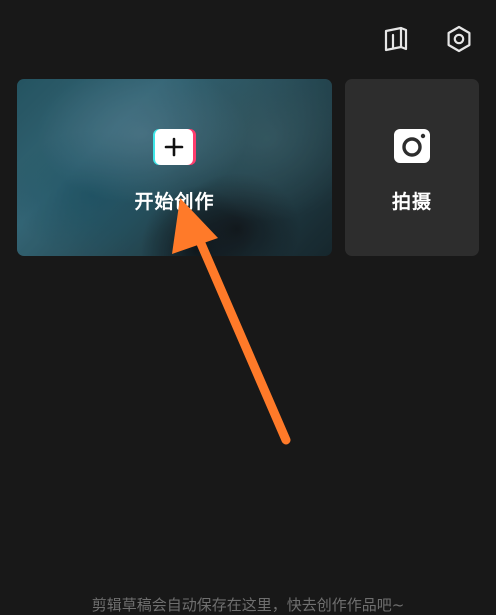 This screenshot has width=496, height=615. Describe the element at coordinates (248, 605) in the screenshot. I see `drafts-hint-text: 剪辑草稿会自动保存在这里，快去创作作品吧~` at that location.